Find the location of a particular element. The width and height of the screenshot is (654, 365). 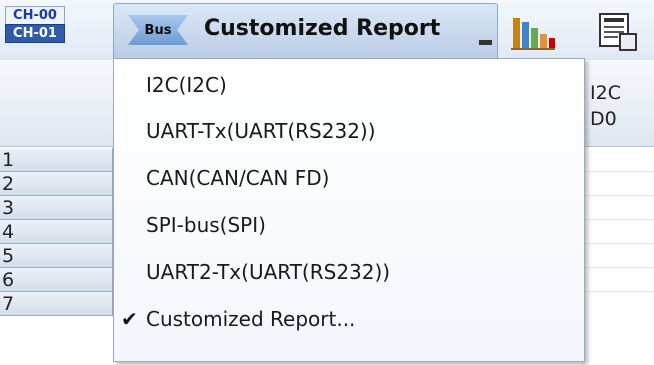

bus-icon: Bus is located at coordinates (158, 30).